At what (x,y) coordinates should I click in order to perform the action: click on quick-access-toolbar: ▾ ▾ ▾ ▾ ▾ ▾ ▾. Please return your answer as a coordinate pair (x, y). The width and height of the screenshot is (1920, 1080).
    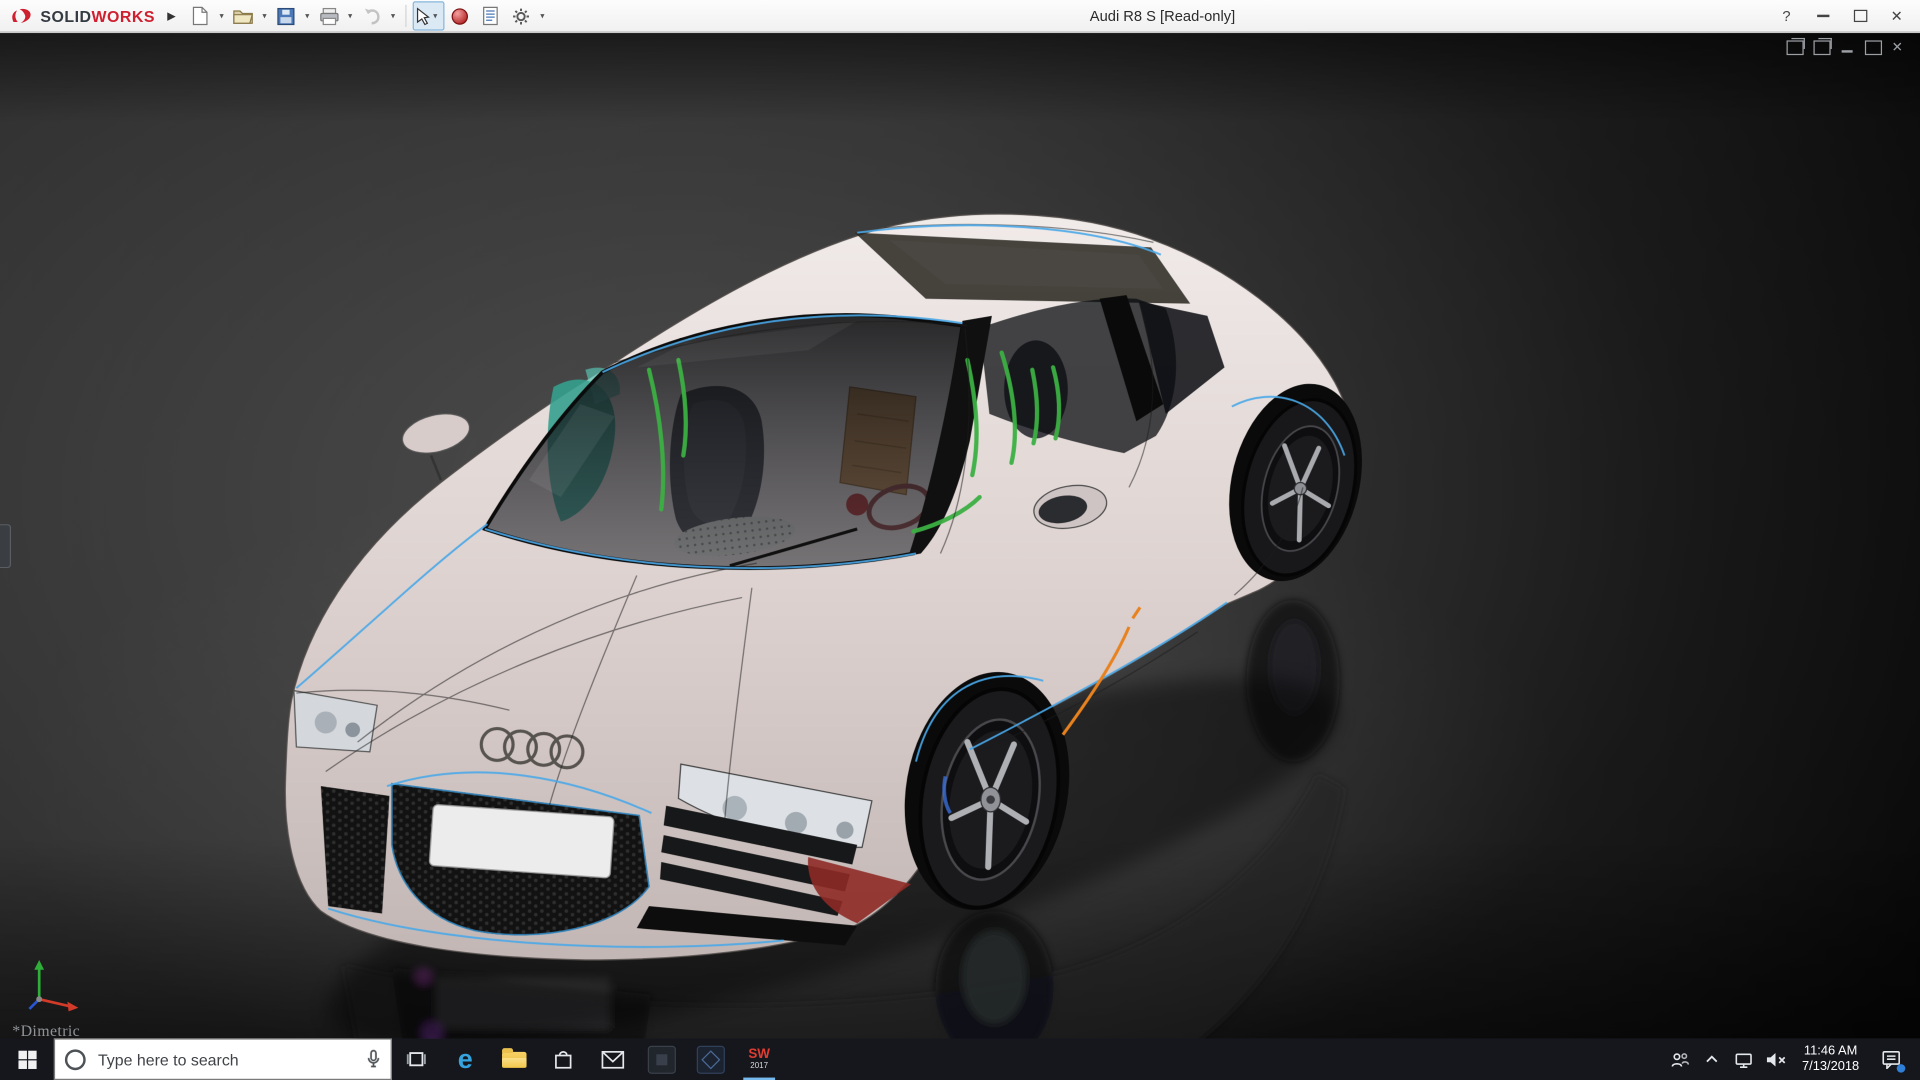
    Looking at the image, I should click on (367, 16).